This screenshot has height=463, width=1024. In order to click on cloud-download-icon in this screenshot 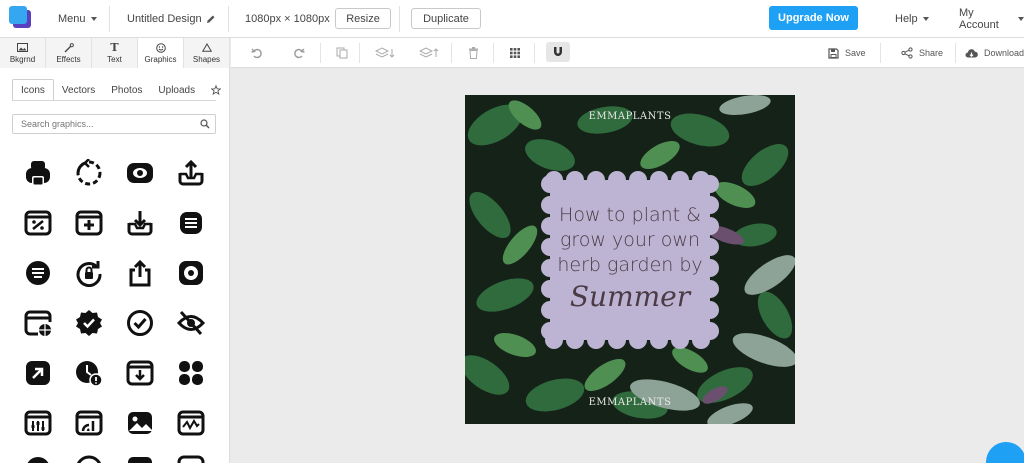, I will do `click(971, 52)`.